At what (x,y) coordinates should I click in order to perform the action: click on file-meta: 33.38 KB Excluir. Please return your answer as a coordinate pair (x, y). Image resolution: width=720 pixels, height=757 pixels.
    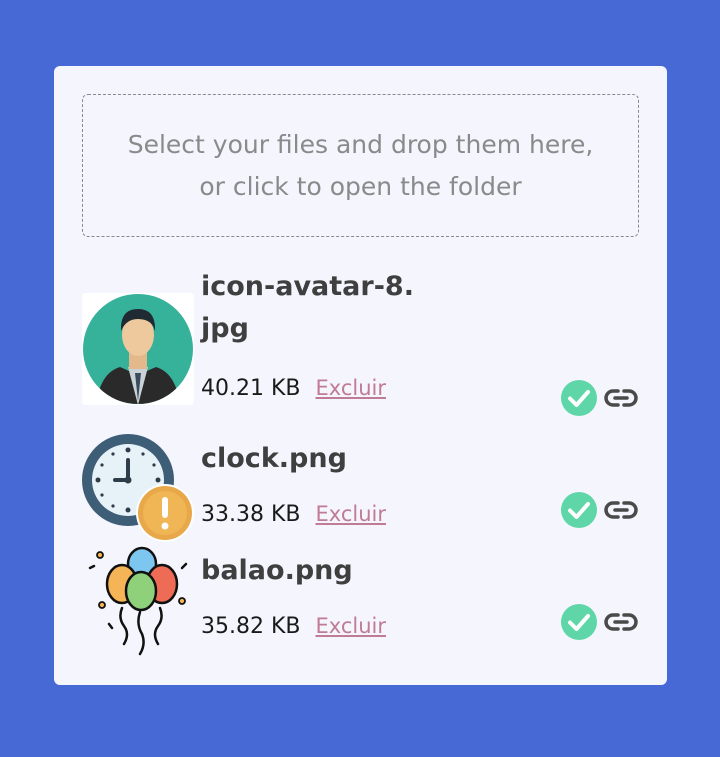
    Looking at the image, I should click on (293, 514).